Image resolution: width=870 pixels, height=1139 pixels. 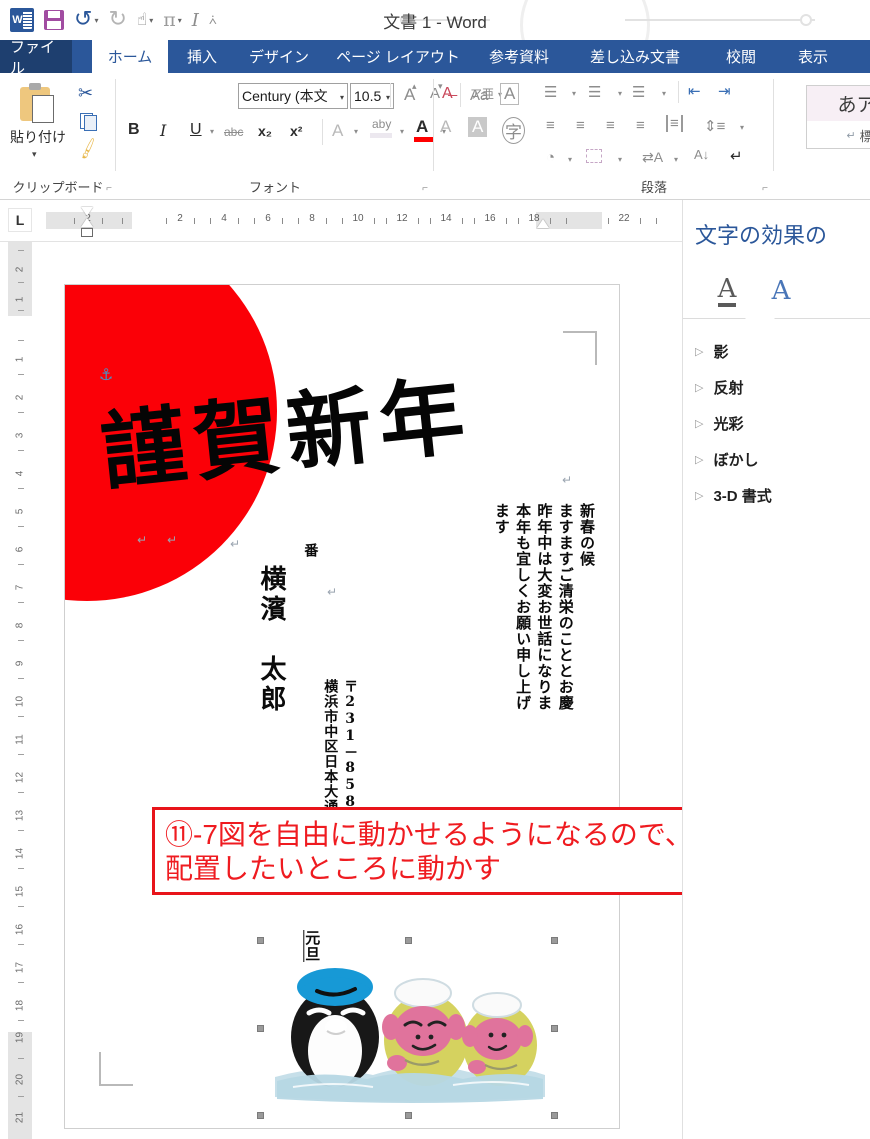 What do you see at coordinates (402, 131) in the screenshot?
I see `highlight-caret-icon: ▾` at bounding box center [402, 131].